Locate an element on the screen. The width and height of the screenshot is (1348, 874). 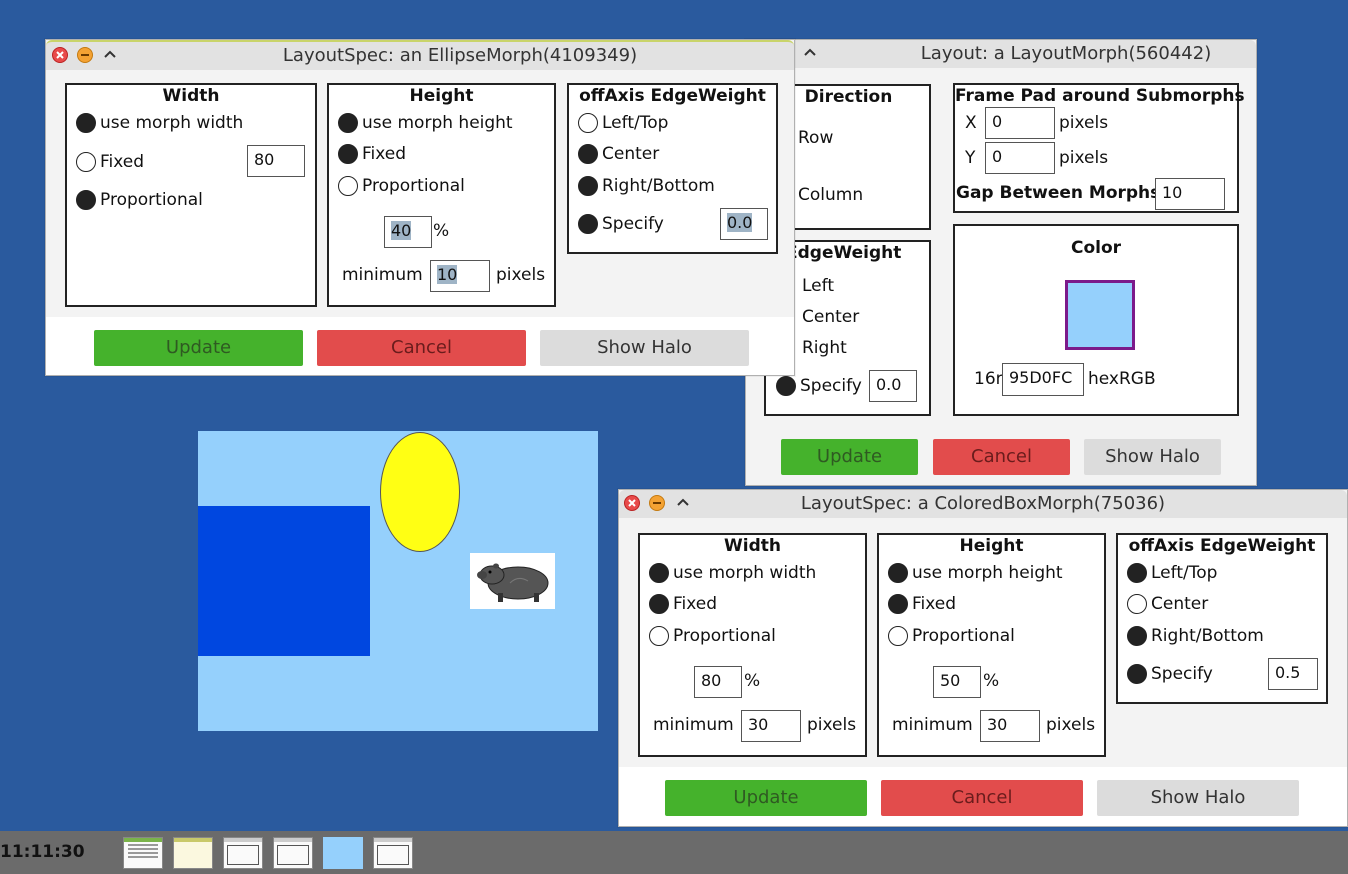
width-header: Width is located at coordinates (191, 96).